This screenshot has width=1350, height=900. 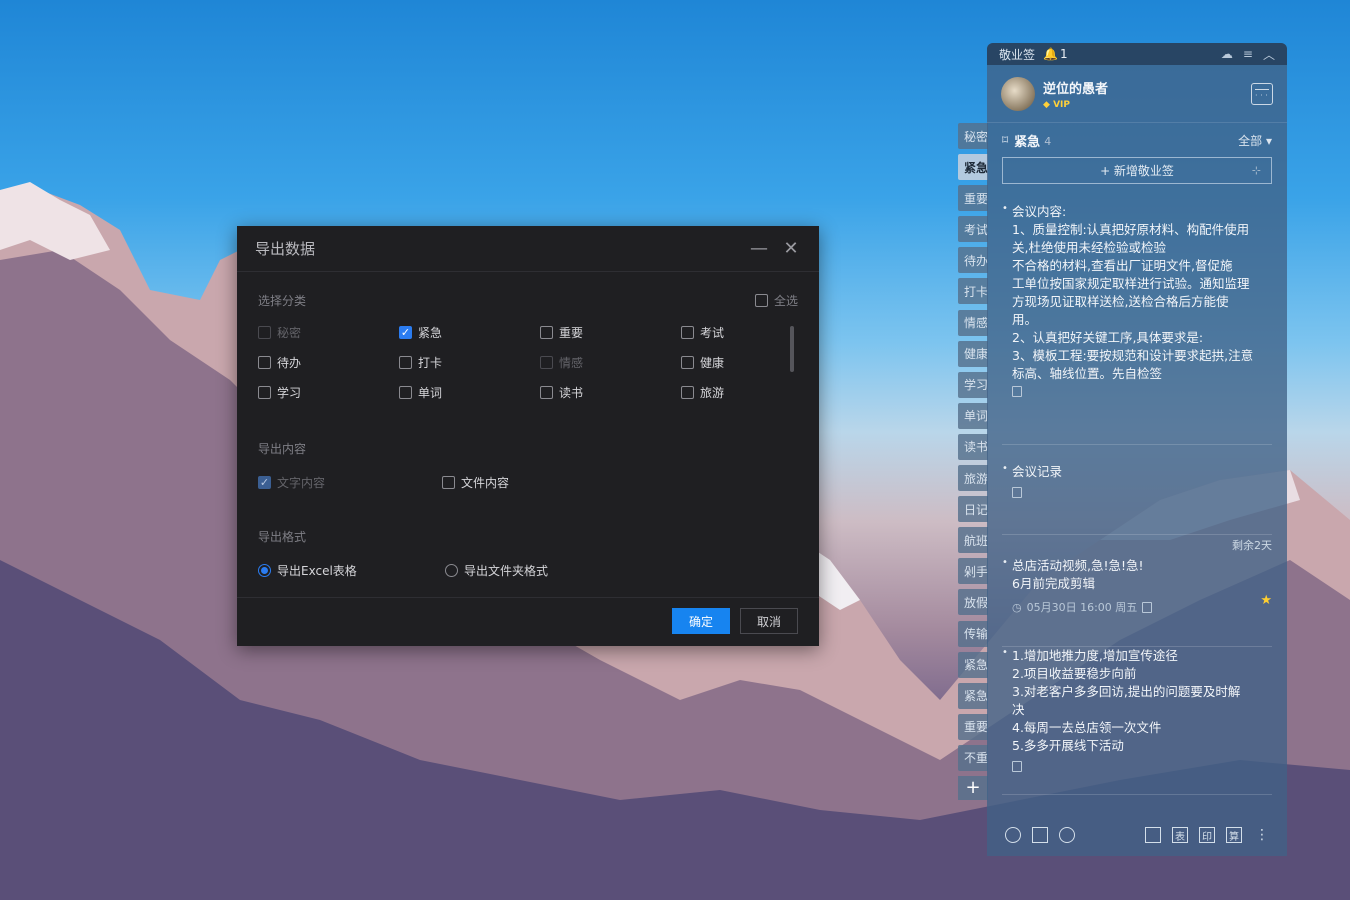 What do you see at coordinates (528, 249) in the screenshot?
I see `dialog-header: 导出数据 — ✕` at bounding box center [528, 249].